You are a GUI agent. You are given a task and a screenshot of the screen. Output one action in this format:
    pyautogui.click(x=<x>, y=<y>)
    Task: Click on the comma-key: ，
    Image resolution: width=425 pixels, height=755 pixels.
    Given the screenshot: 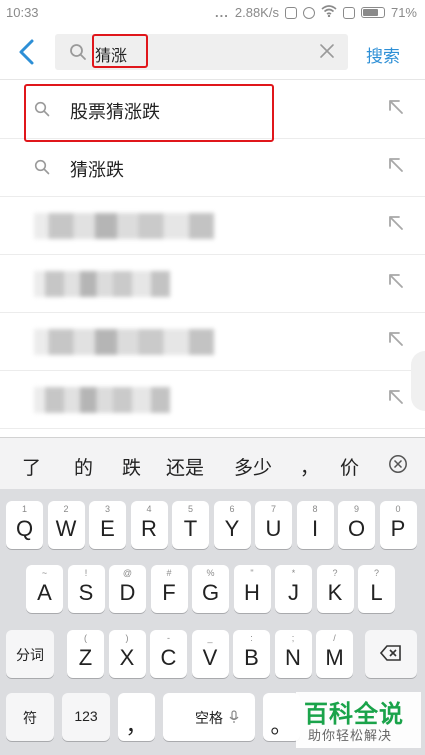 What is the action you would take?
    pyautogui.click(x=136, y=717)
    